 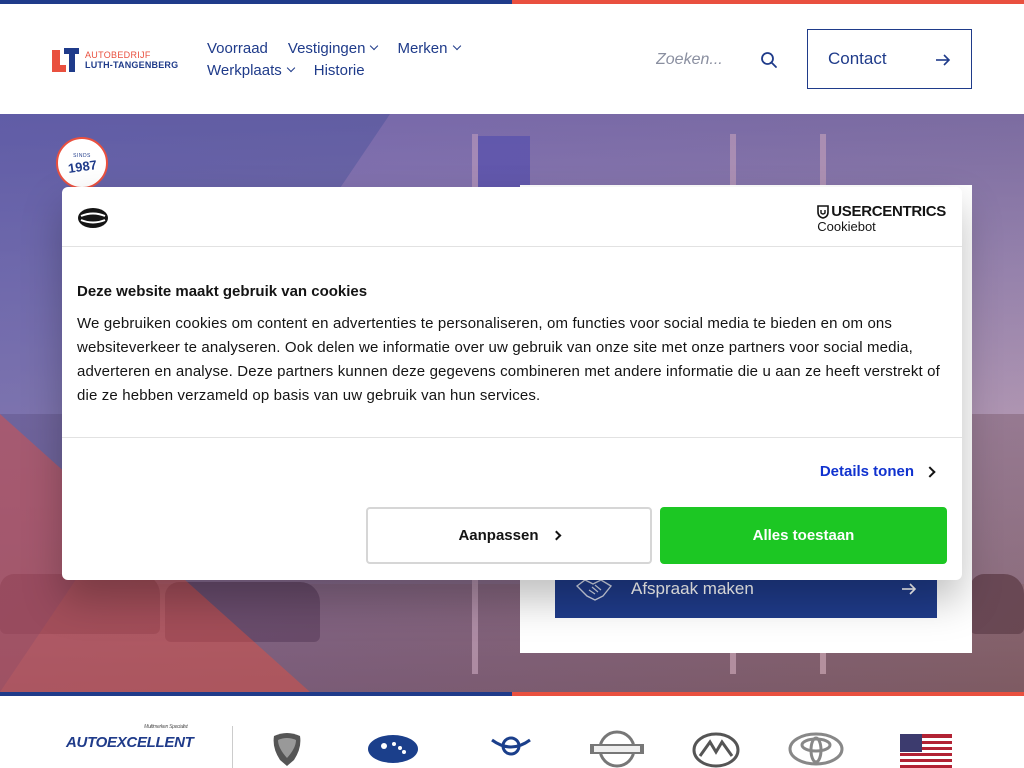 I want to click on details-label: Details tonen, so click(x=866, y=471).